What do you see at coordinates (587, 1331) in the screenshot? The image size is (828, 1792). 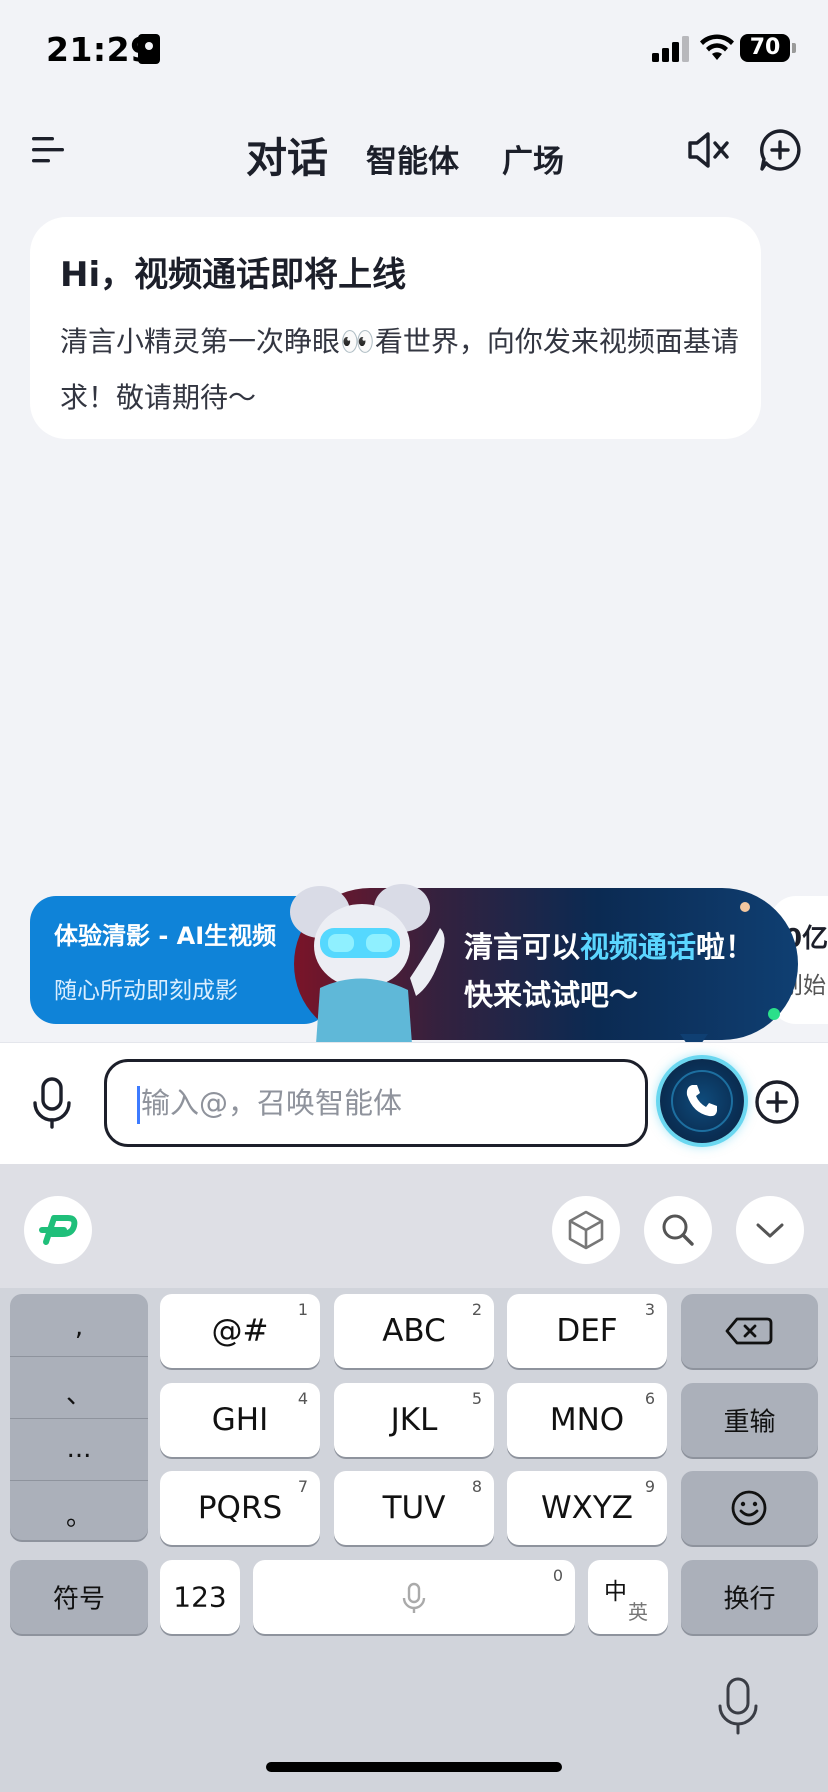 I see `key-3: DEF 3` at bounding box center [587, 1331].